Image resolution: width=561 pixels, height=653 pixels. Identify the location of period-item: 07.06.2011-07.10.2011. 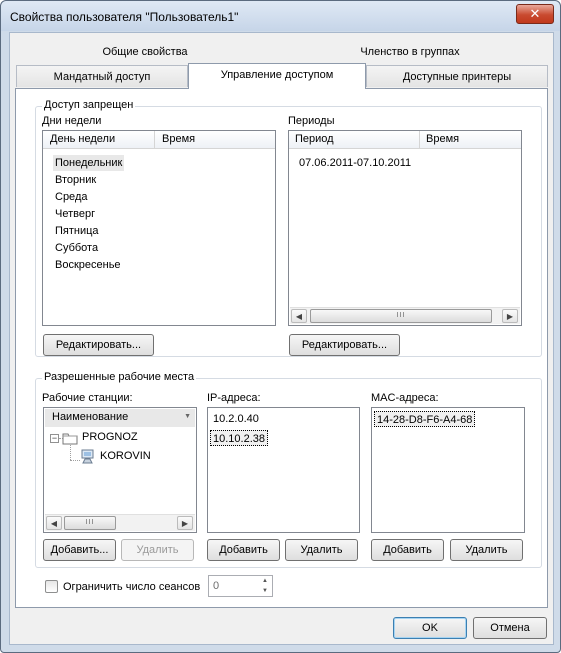
(355, 163).